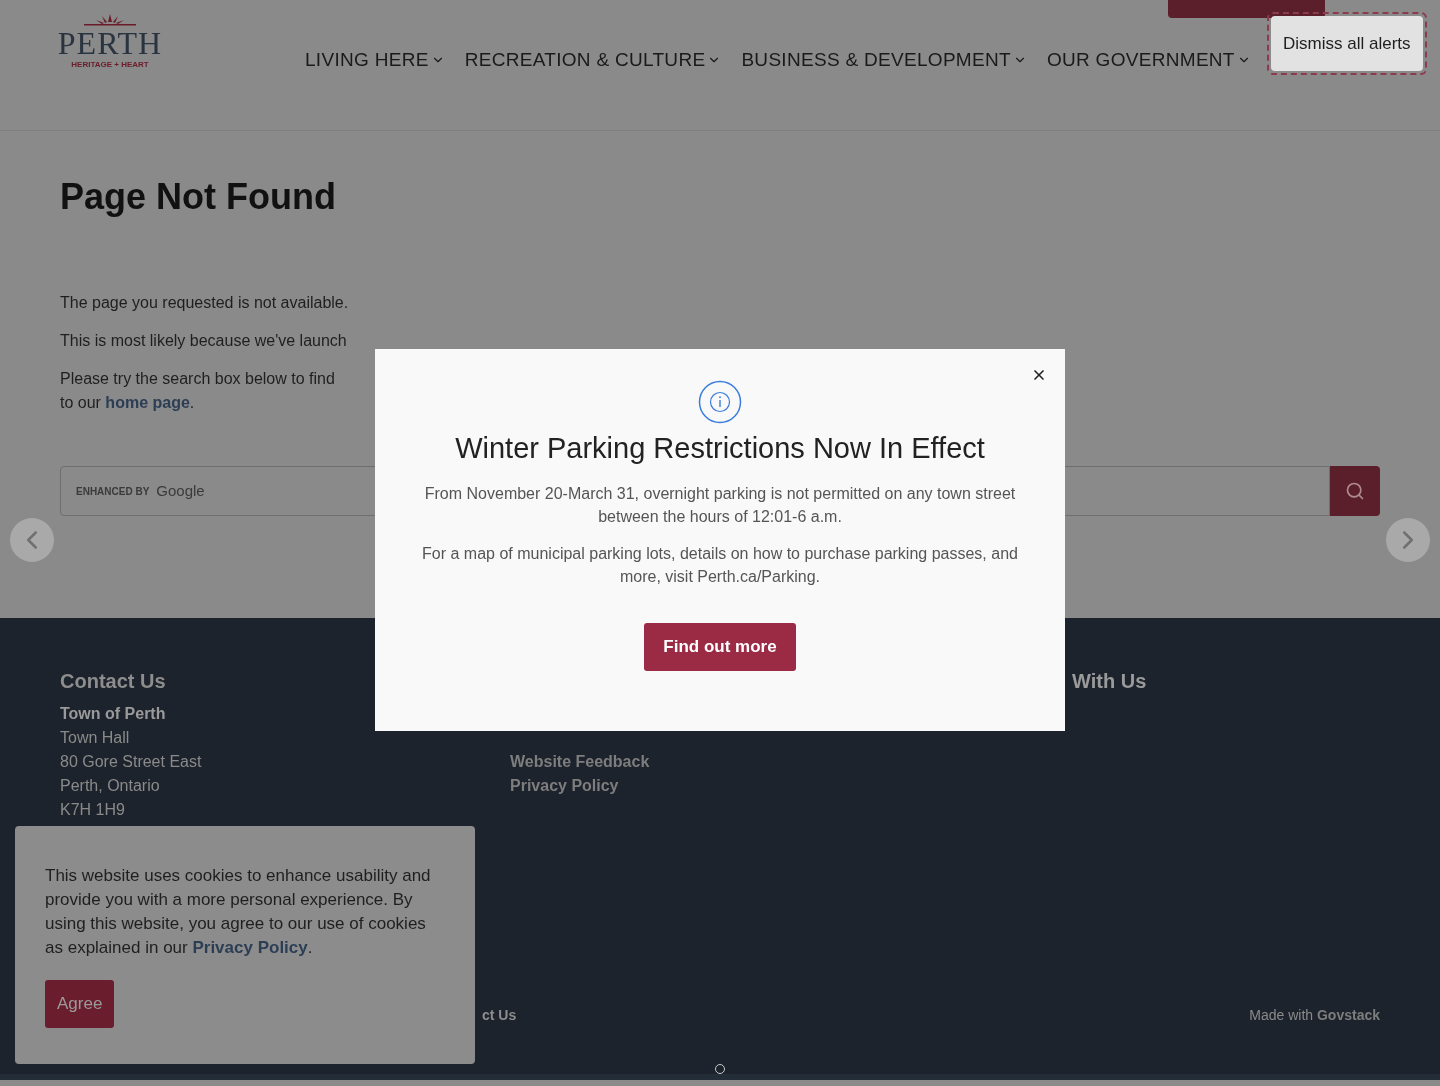 This screenshot has width=1440, height=1086. What do you see at coordinates (180, 490) in the screenshot?
I see `google-label: Google` at bounding box center [180, 490].